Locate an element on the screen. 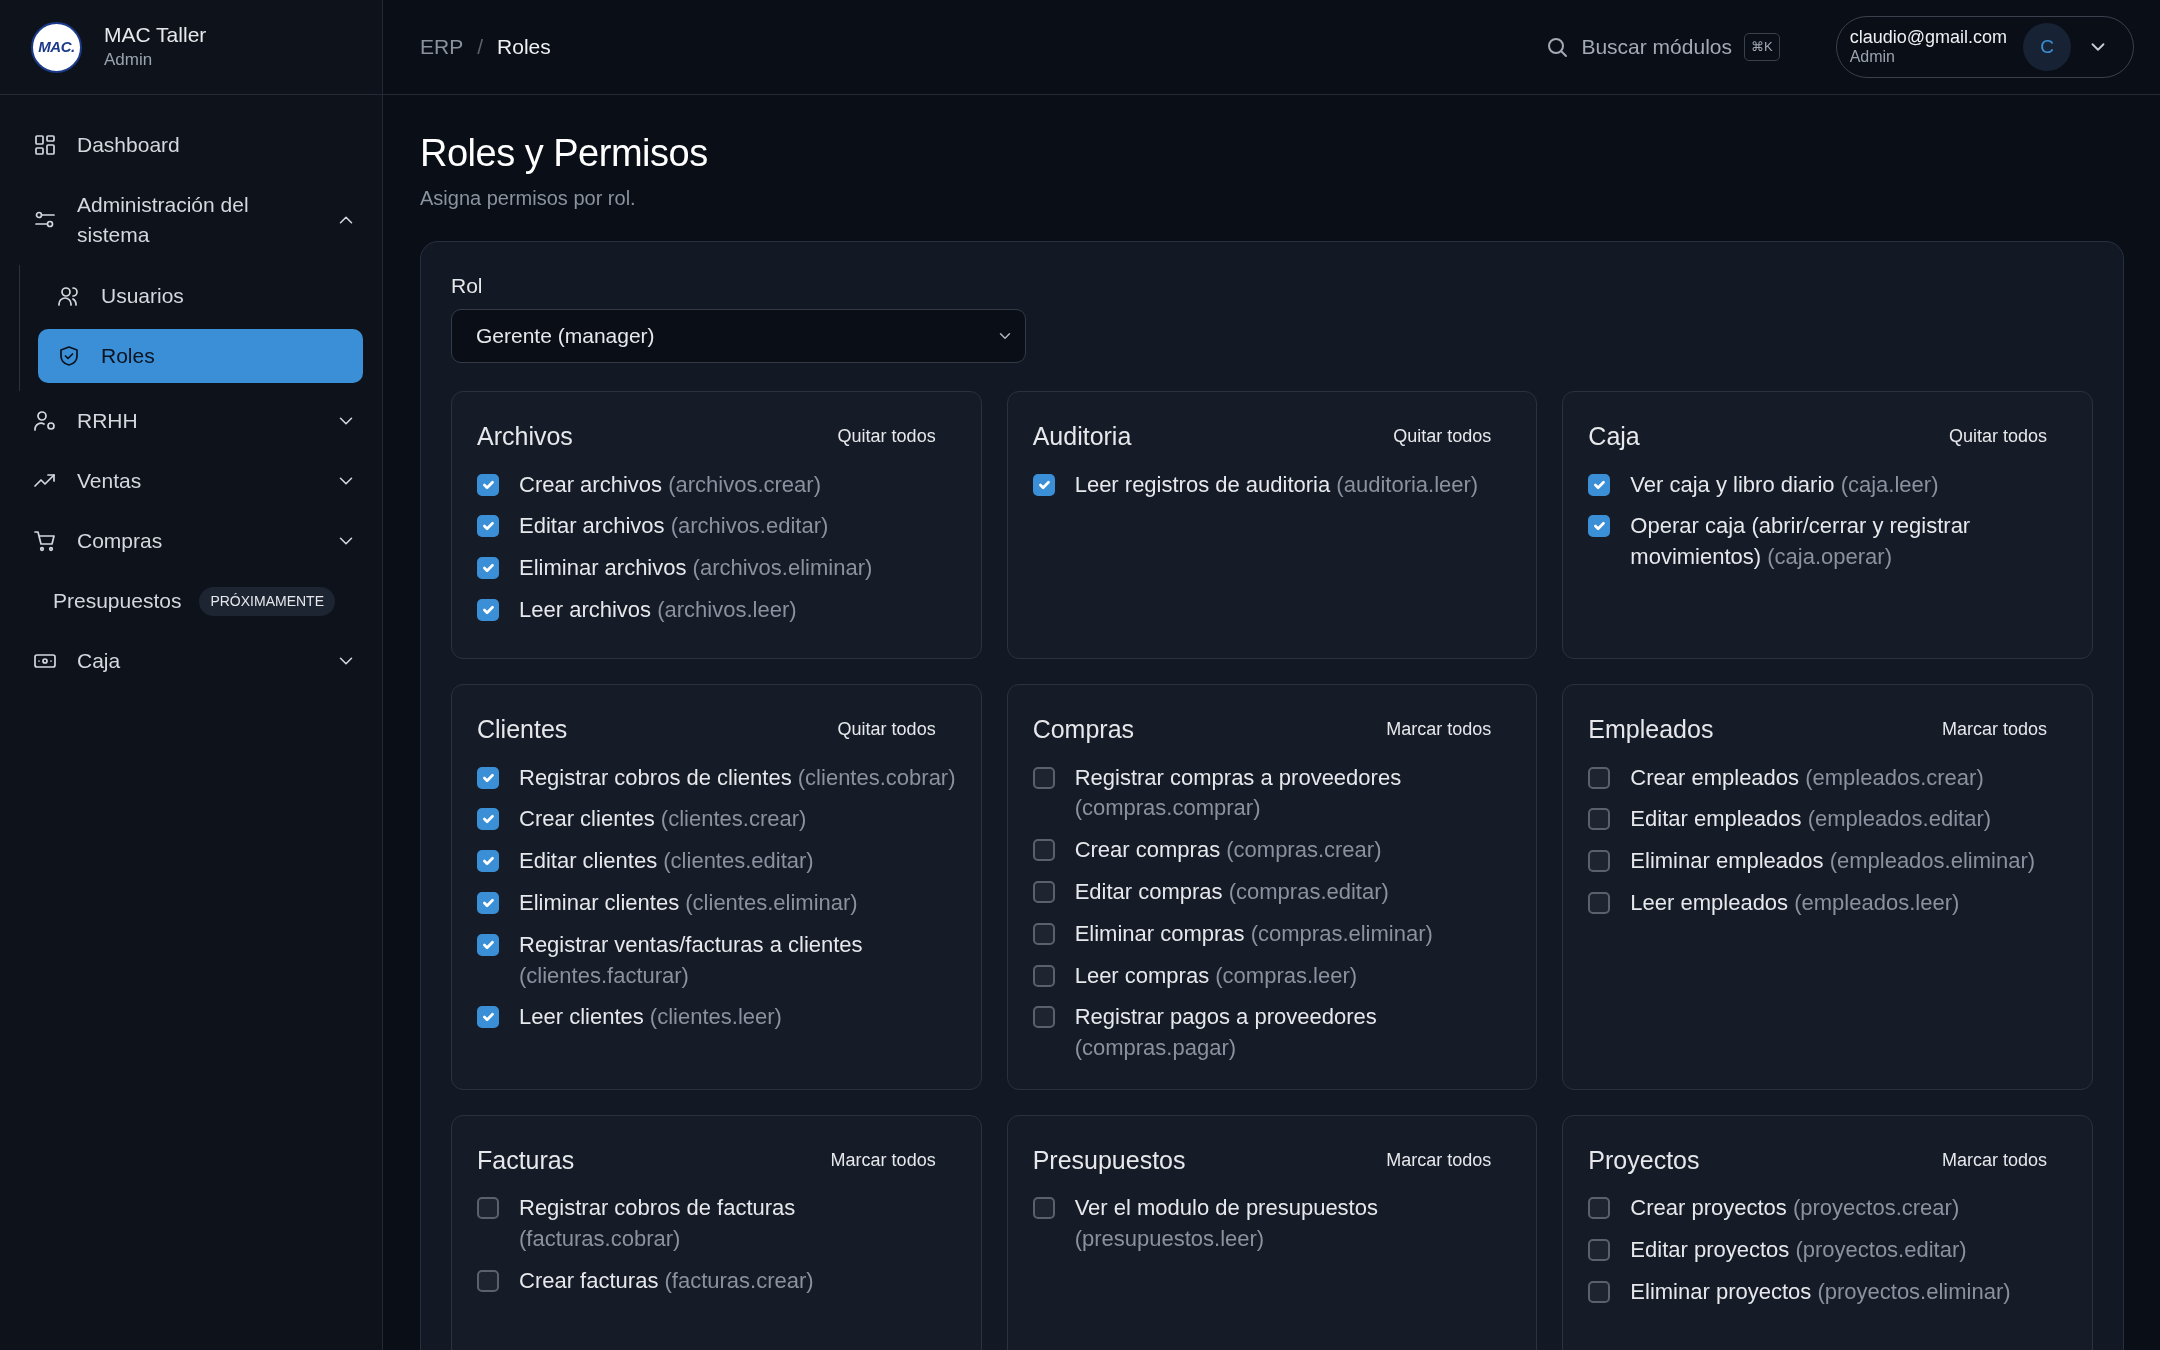  permission-label: Editar compras (compras.editar) is located at coordinates (1231, 892).